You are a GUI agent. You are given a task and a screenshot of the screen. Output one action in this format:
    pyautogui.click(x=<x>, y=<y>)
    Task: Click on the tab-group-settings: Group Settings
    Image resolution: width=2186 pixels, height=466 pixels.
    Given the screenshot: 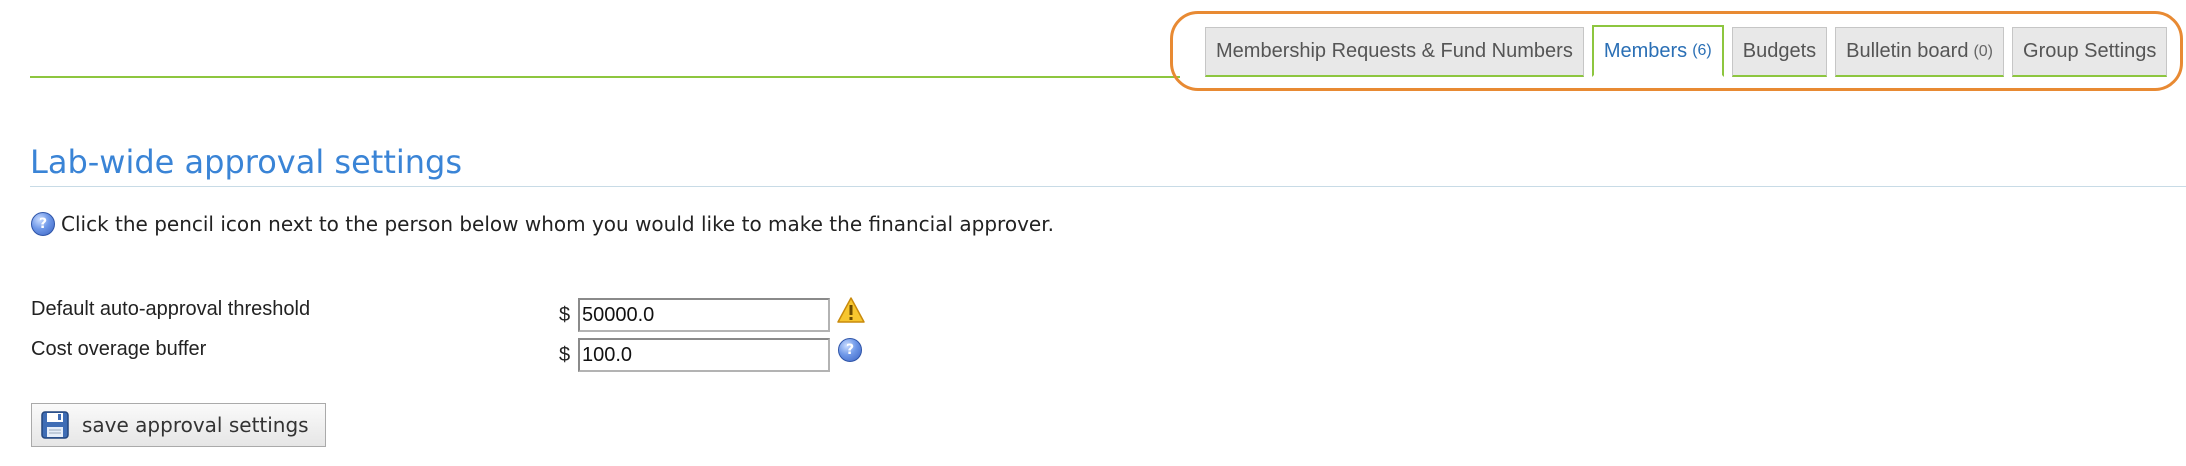 What is the action you would take?
    pyautogui.click(x=2090, y=52)
    